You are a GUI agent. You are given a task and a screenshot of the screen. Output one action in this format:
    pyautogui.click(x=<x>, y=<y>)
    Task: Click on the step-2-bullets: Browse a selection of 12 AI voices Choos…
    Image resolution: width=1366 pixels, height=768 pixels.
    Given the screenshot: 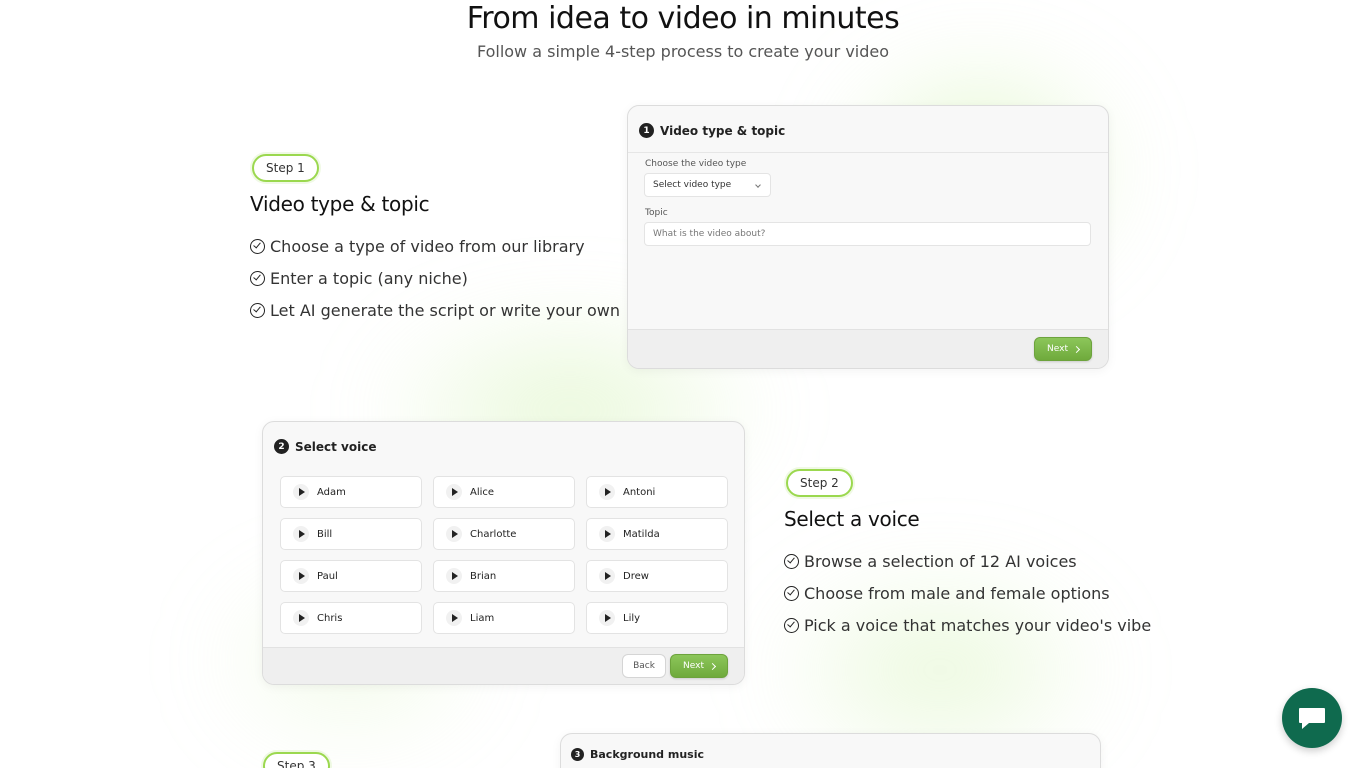 What is the action you would take?
    pyautogui.click(x=967, y=593)
    